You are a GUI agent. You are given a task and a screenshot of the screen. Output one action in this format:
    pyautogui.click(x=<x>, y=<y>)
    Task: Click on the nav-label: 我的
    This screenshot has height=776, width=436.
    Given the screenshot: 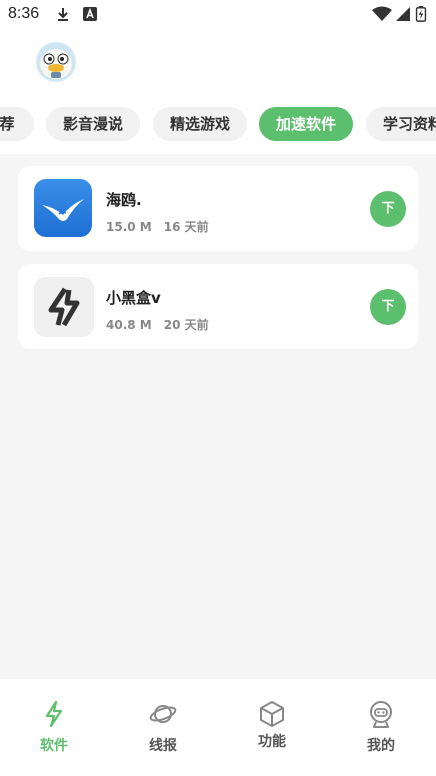 What is the action you would take?
    pyautogui.click(x=381, y=746)
    